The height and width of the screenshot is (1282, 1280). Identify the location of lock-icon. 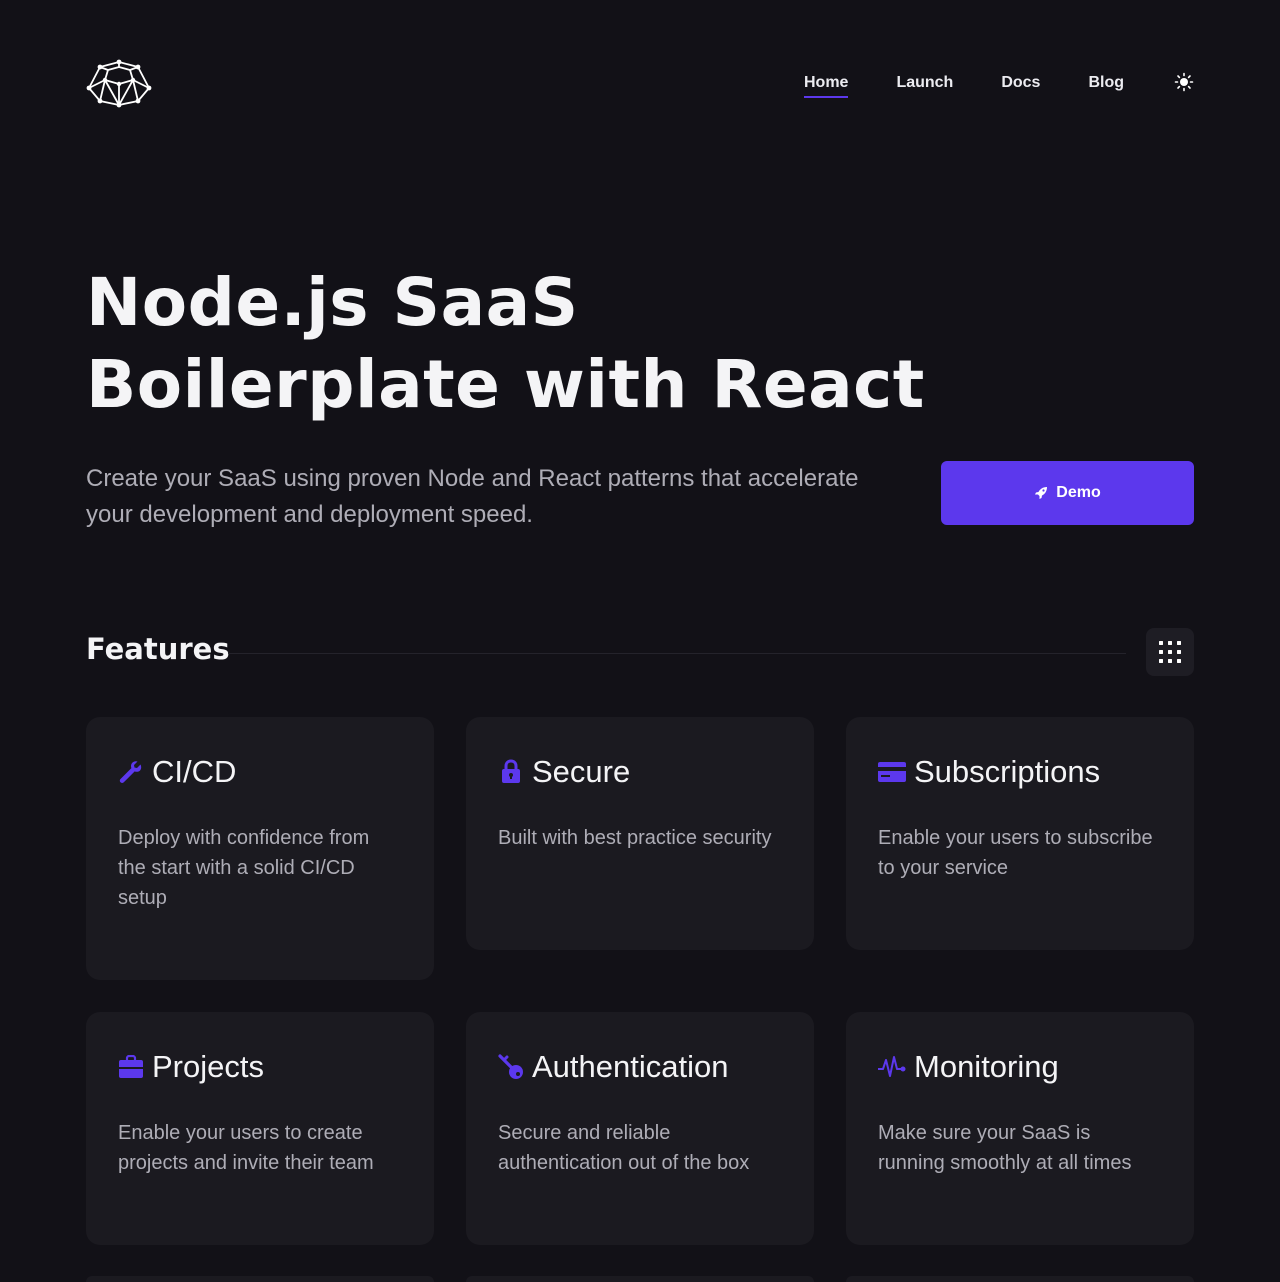
(511, 772).